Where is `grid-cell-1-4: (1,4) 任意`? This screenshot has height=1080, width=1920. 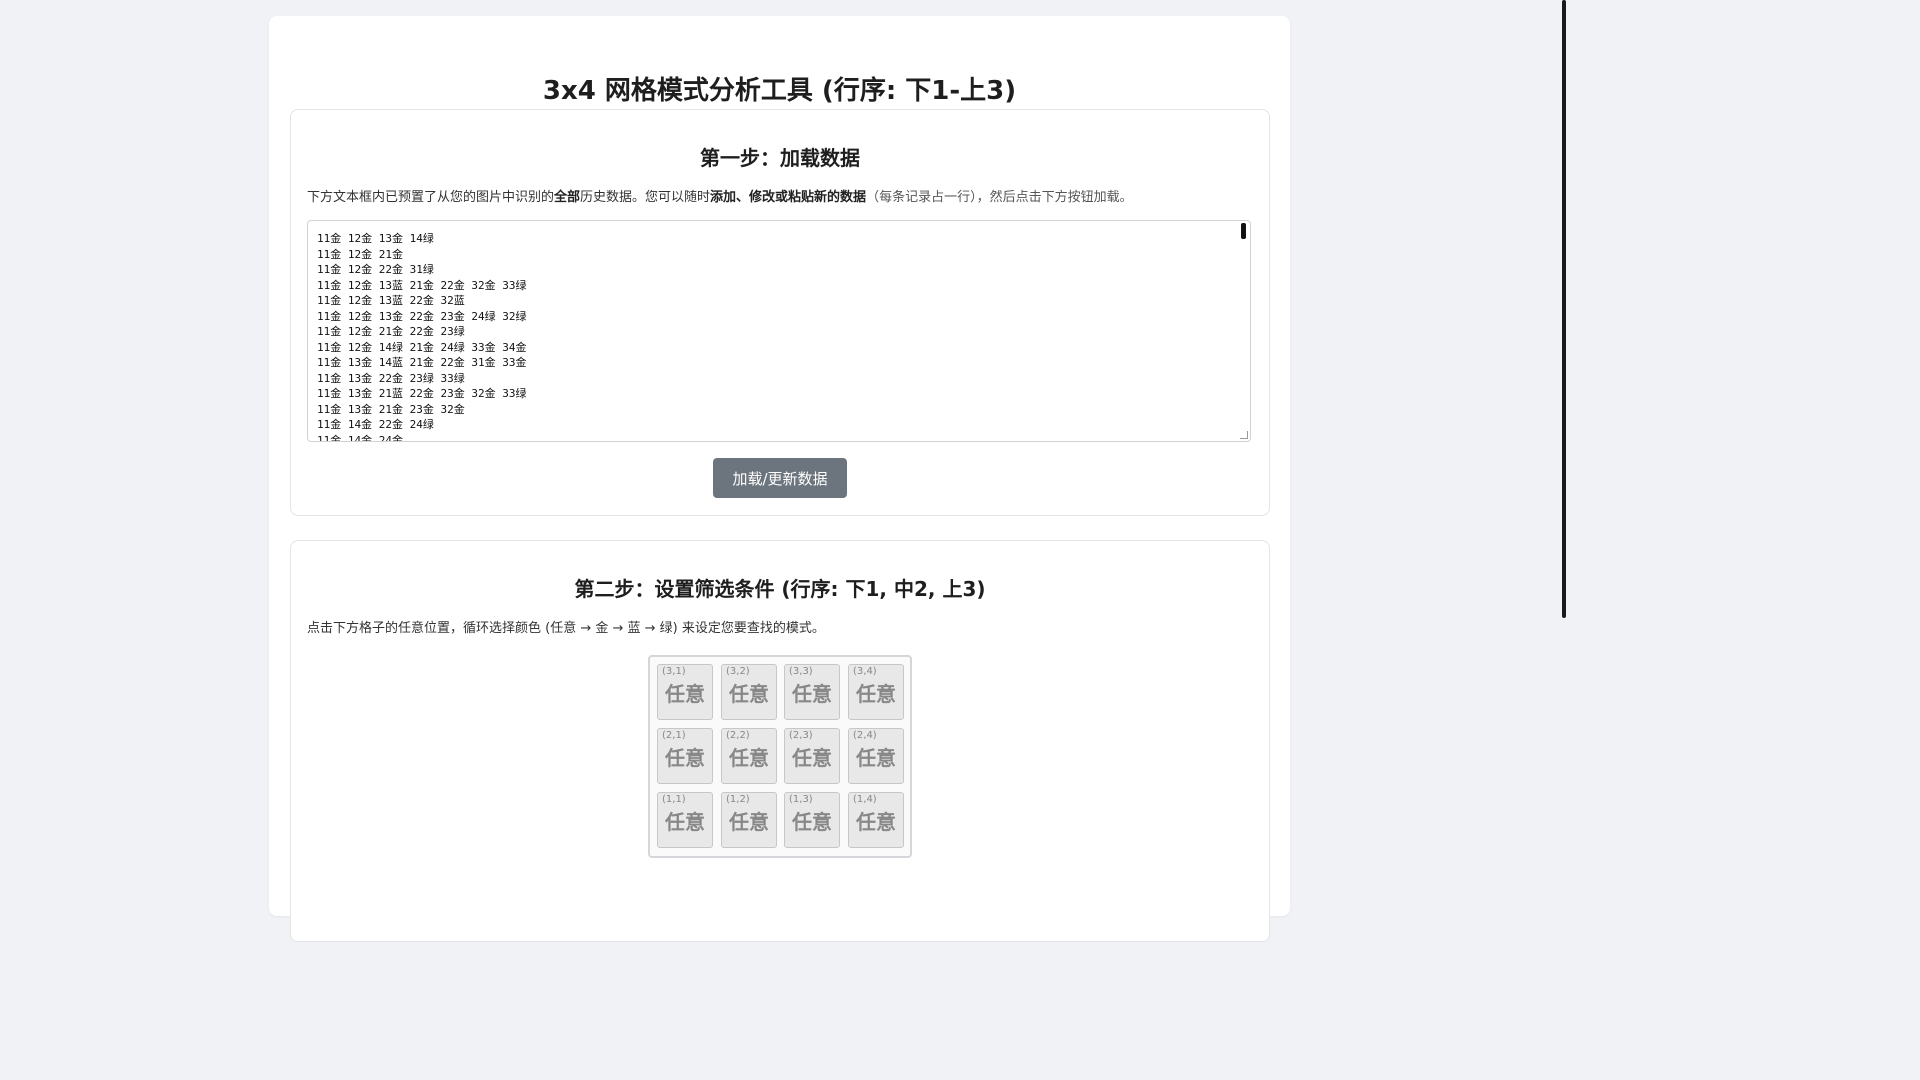
grid-cell-1-4: (1,4) 任意 is located at coordinates (876, 820).